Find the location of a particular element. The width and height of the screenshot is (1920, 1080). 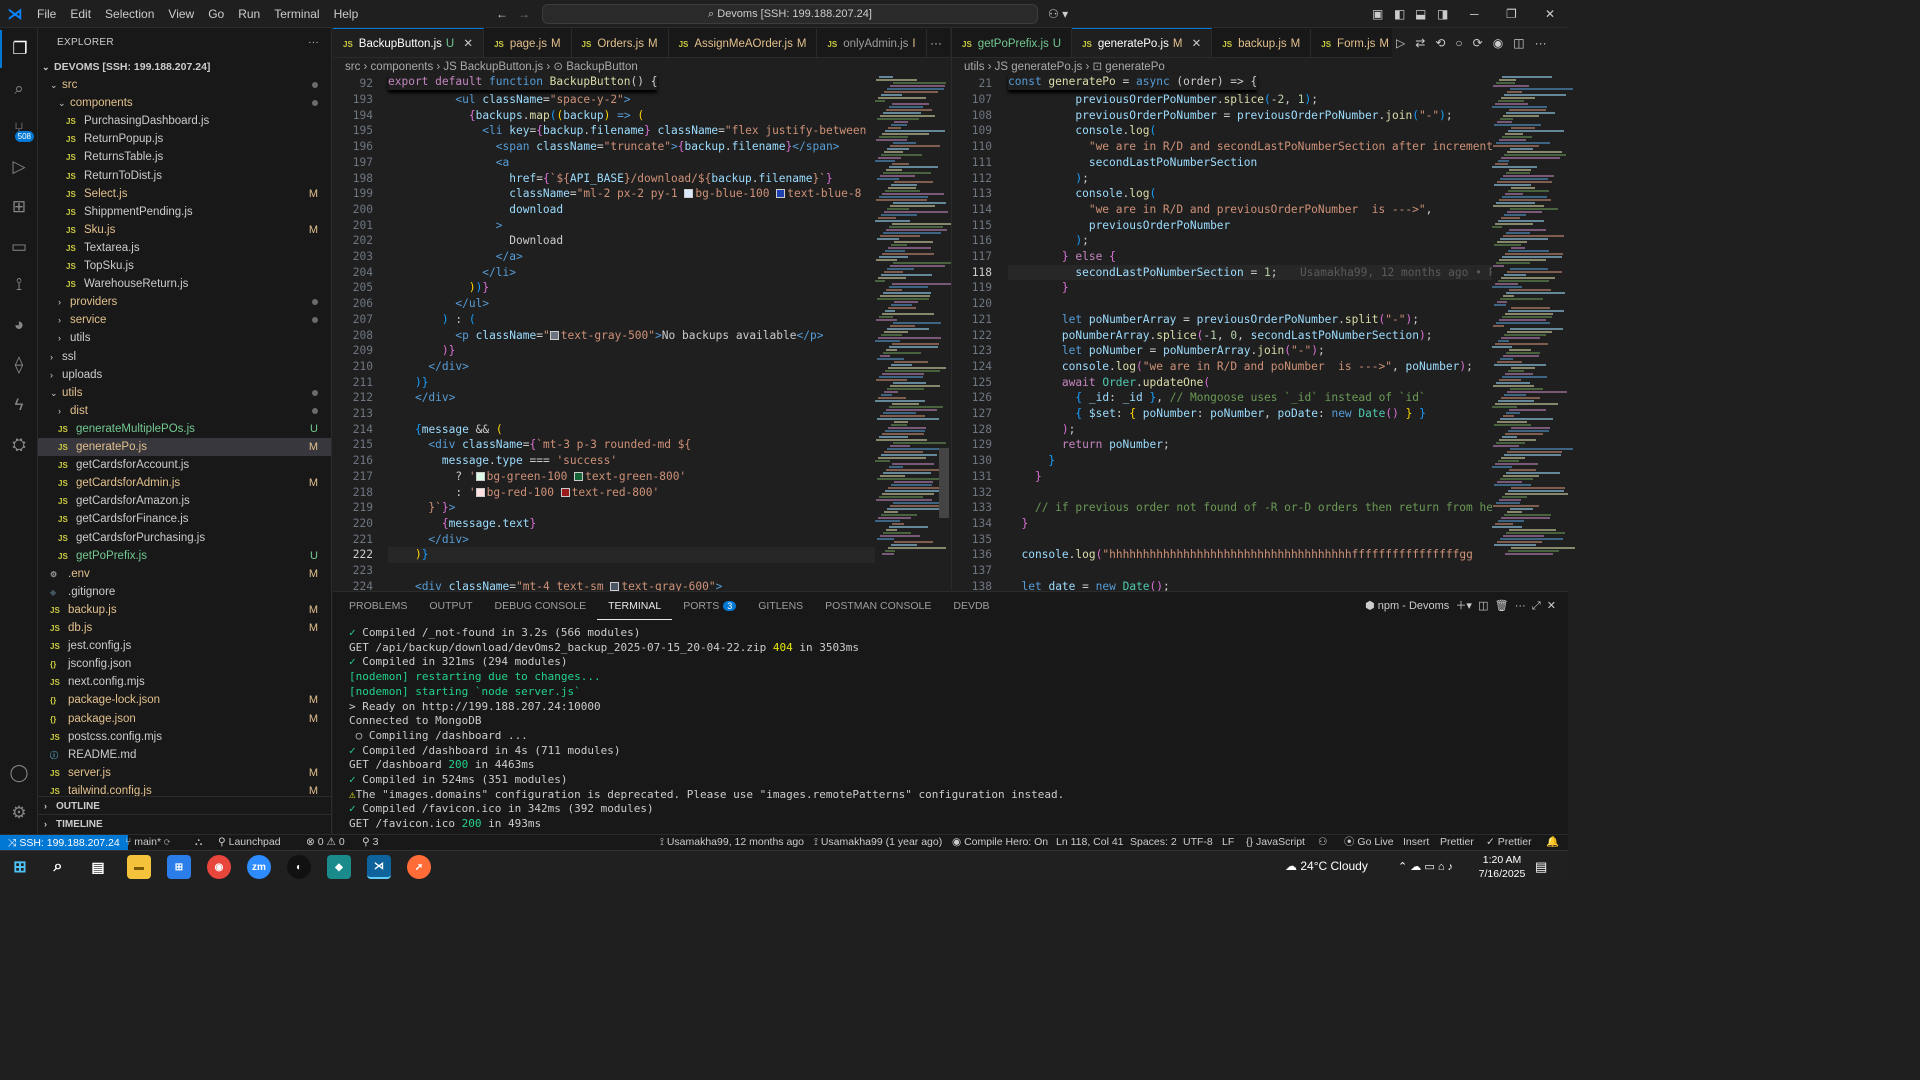

panel-tab-output: OUTPUT is located at coordinates (450, 606).